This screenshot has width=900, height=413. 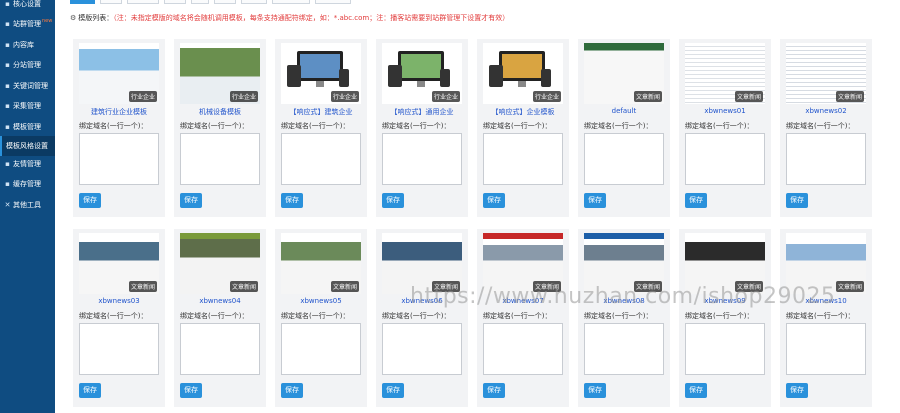 What do you see at coordinates (27, 184) in the screenshot?
I see `sidebar-item-cache: ▪ 缓存管理` at bounding box center [27, 184].